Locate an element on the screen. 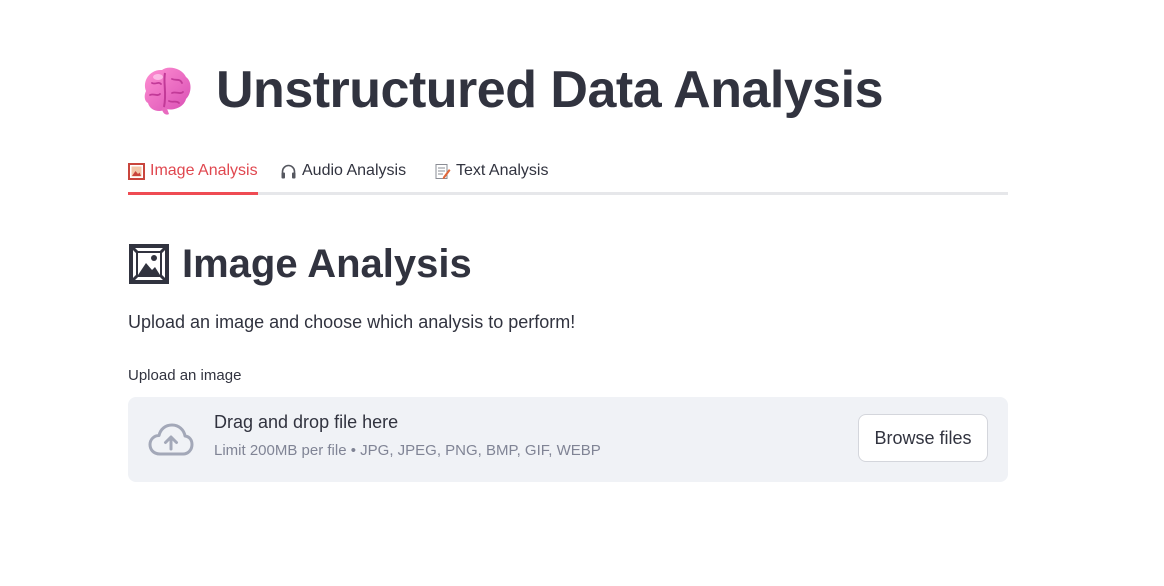 The width and height of the screenshot is (1164, 586). dropzone-instructions: Drag and drop file here is located at coordinates (306, 422).